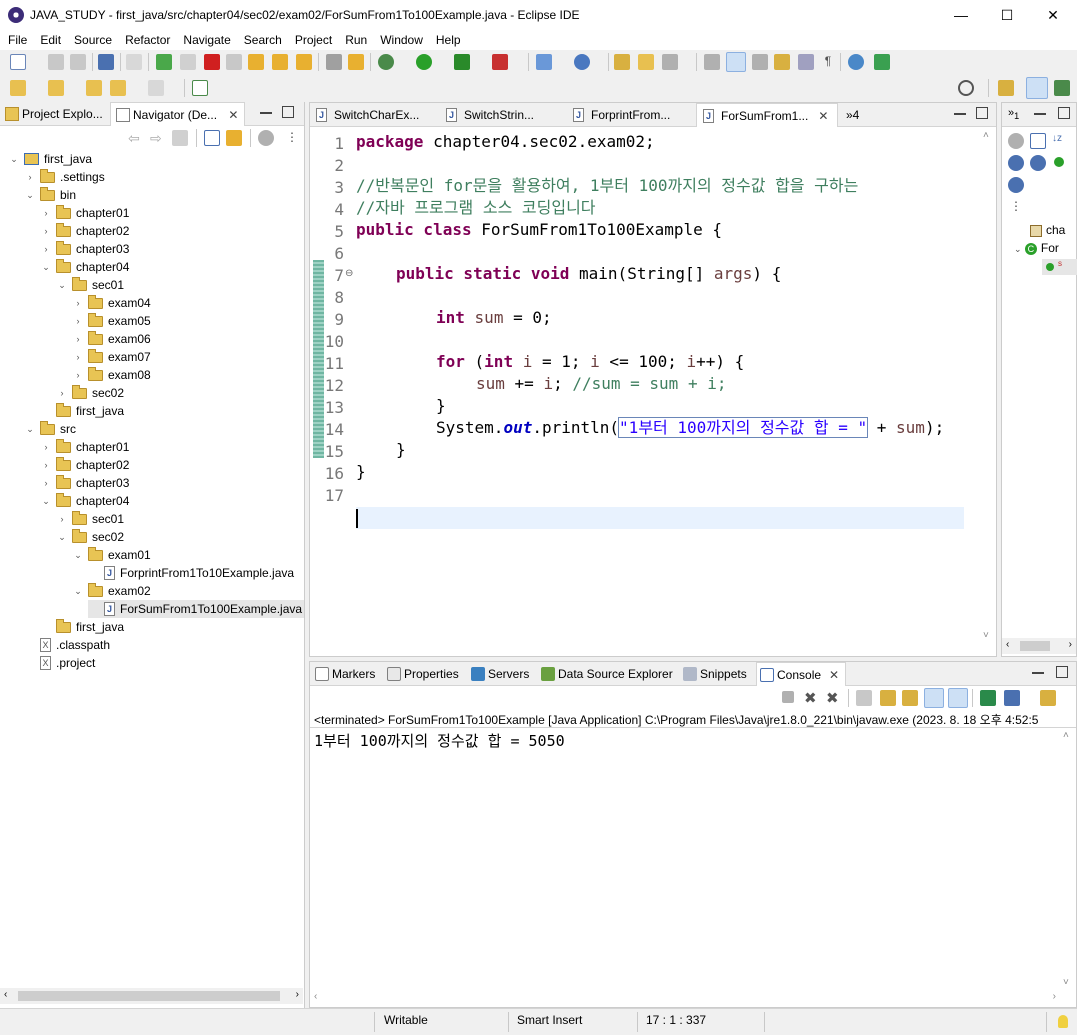  What do you see at coordinates (90, 537) in the screenshot?
I see `tree-item: ⌄ sec02` at bounding box center [90, 537].